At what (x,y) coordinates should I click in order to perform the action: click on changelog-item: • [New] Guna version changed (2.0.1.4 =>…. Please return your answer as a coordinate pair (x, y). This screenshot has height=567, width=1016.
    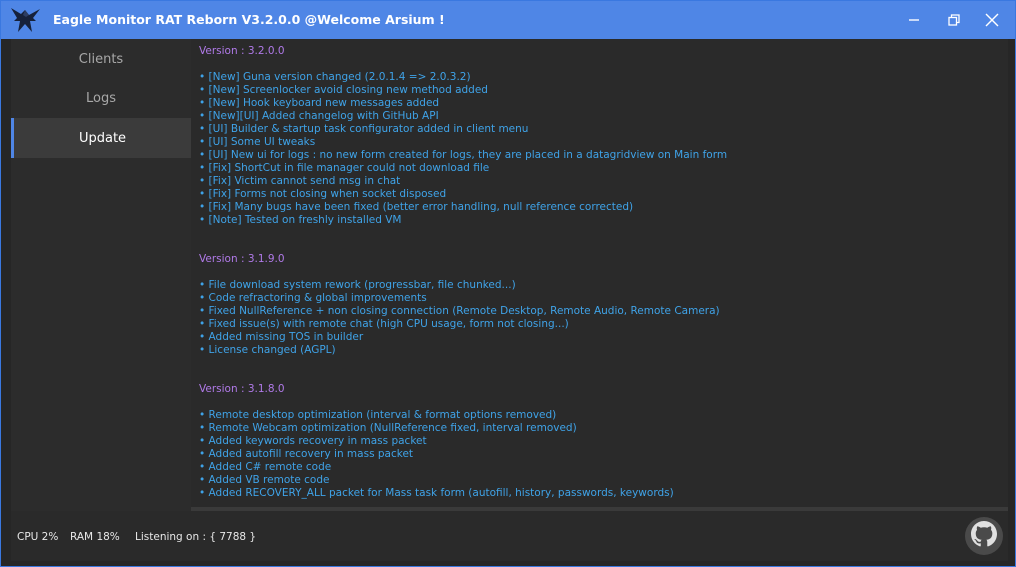
    Looking at the image, I should click on (335, 77).